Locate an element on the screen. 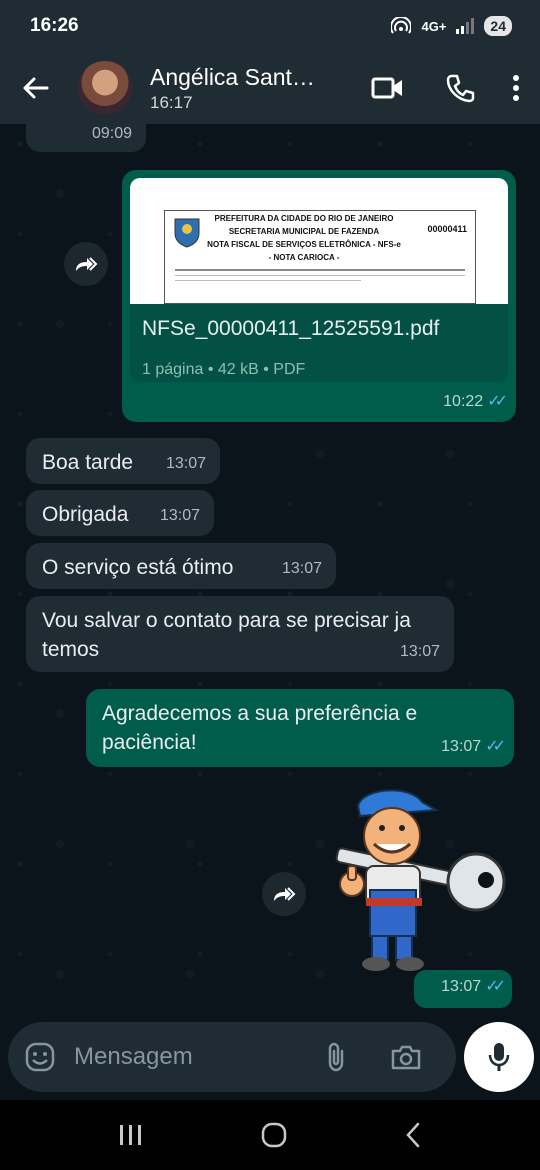 This screenshot has height=1170, width=540. city-crest-icon is located at coordinates (187, 233).